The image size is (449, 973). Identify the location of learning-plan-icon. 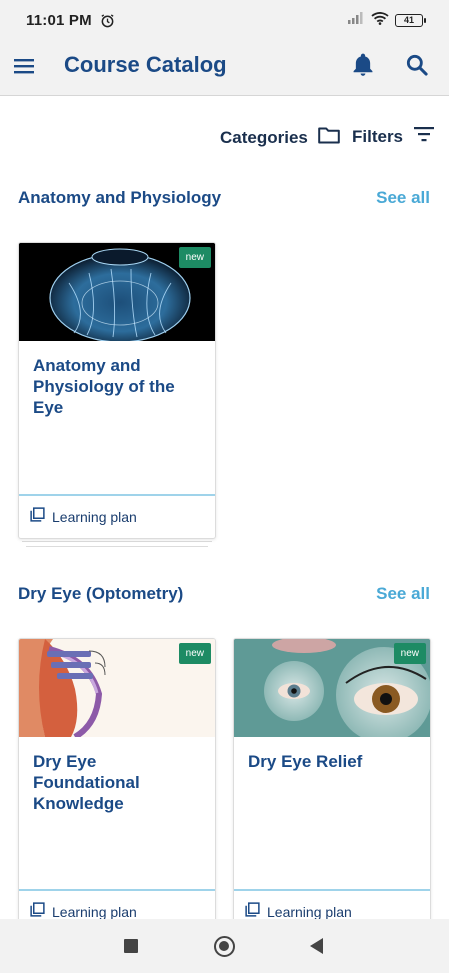
(37, 517).